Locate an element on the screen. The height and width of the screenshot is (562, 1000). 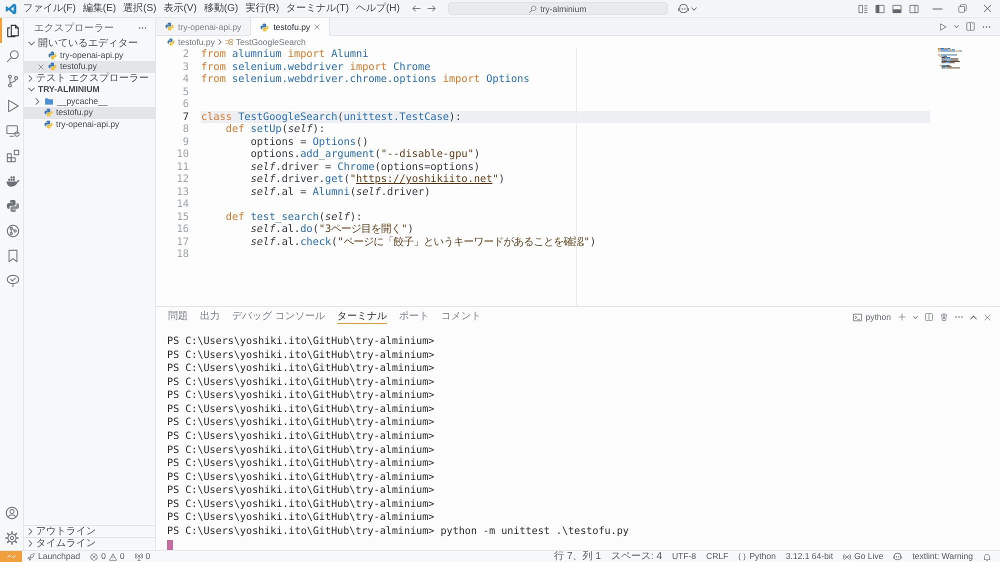
line-number: 10 is located at coordinates (182, 154).